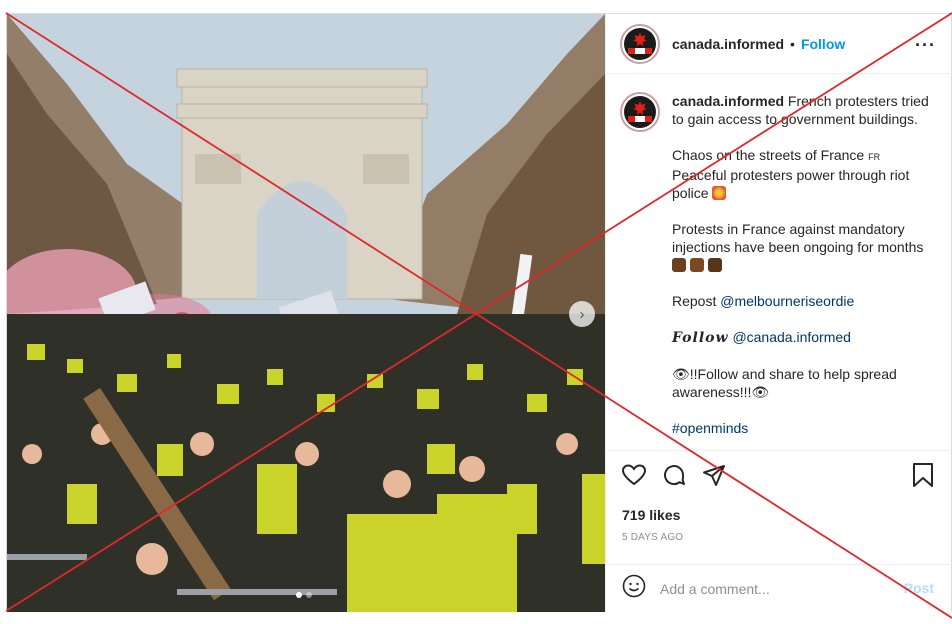 Image resolution: width=952 pixels, height=624 pixels. I want to click on hashtag-link: #openminds, so click(710, 428).